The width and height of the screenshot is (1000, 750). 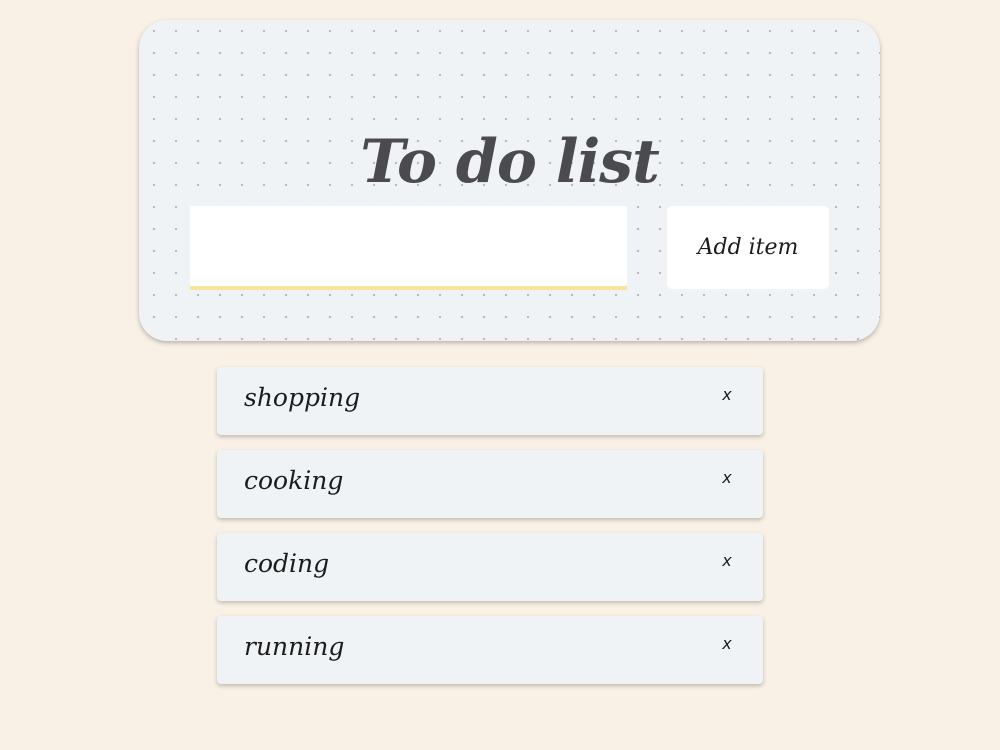 What do you see at coordinates (490, 650) in the screenshot?
I see `list-item: running x` at bounding box center [490, 650].